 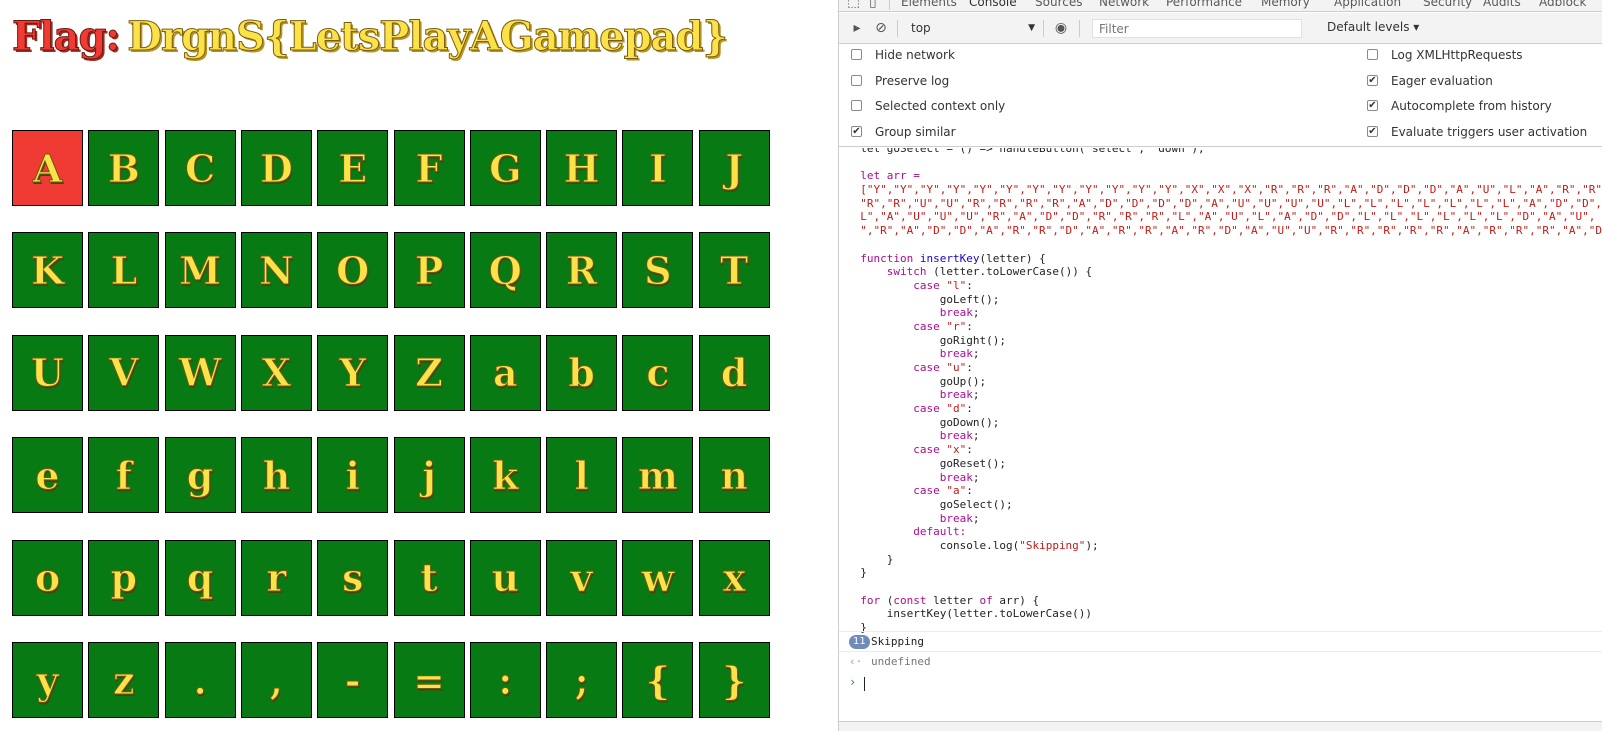 I want to click on key-0-8: I, so click(x=658, y=168).